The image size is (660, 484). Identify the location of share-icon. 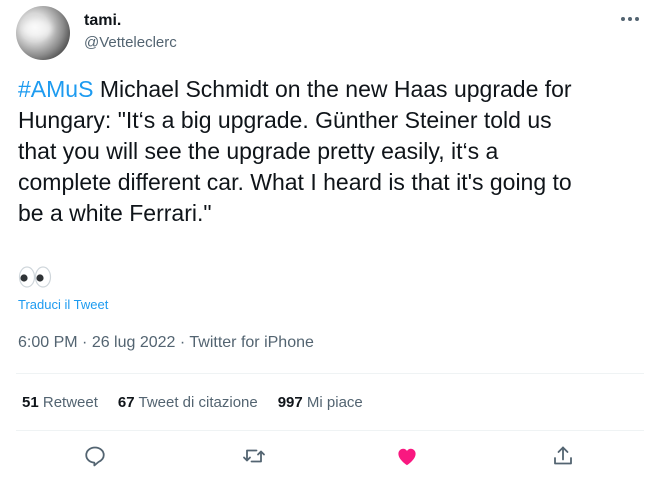
(563, 458).